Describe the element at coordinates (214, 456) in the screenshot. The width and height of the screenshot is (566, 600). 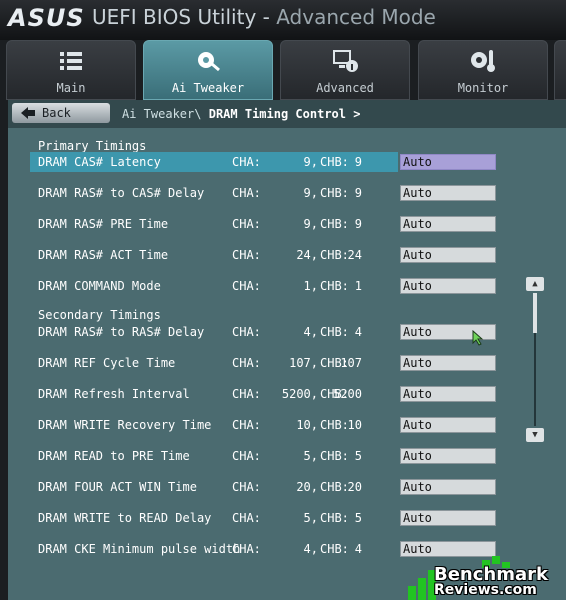
I see `setting-row: DRAM READ to PRE Time CHA: 5, CHB: 5` at that location.